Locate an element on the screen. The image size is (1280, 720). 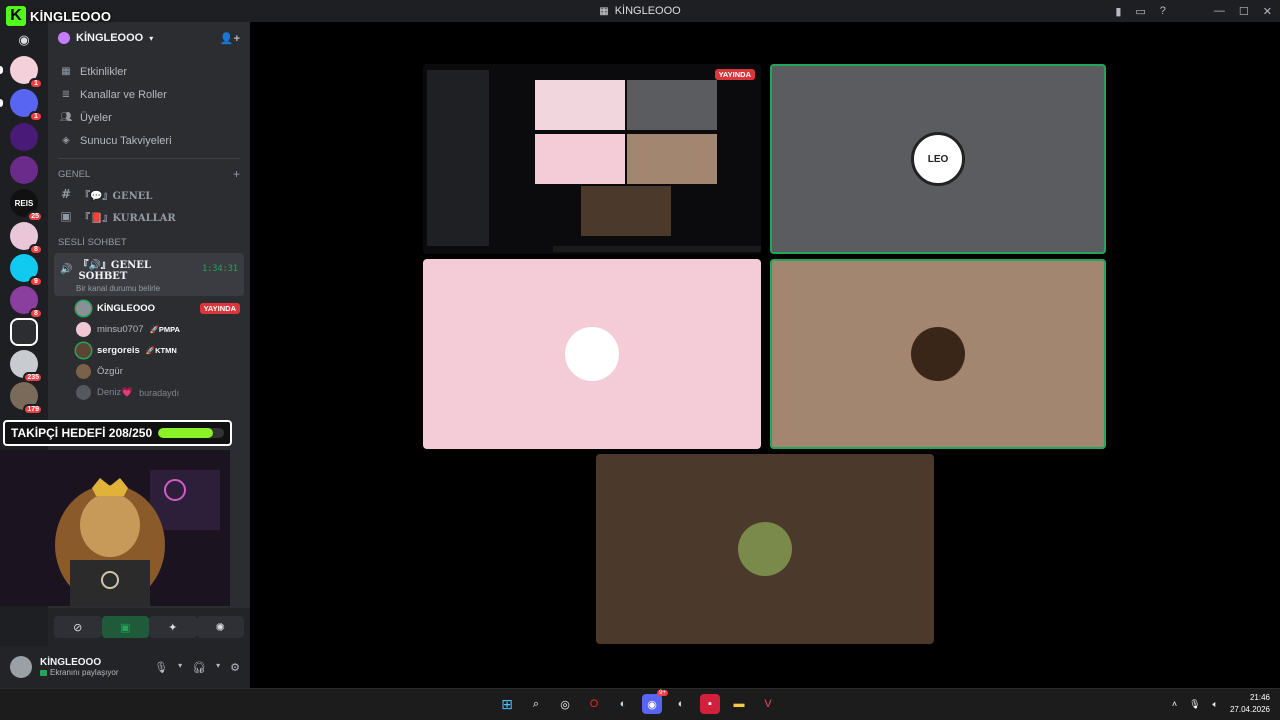
voice-user: Özgür is located at coordinates (149, 371).